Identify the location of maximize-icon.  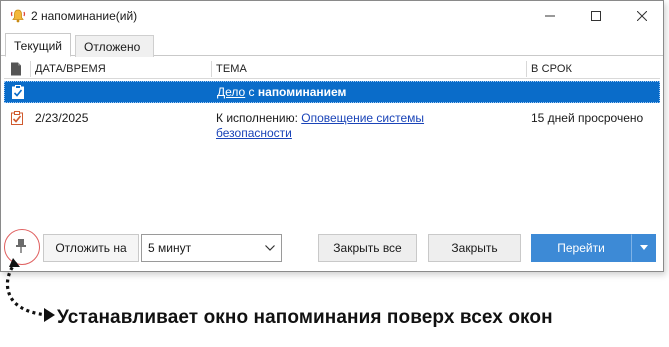
(596, 16).